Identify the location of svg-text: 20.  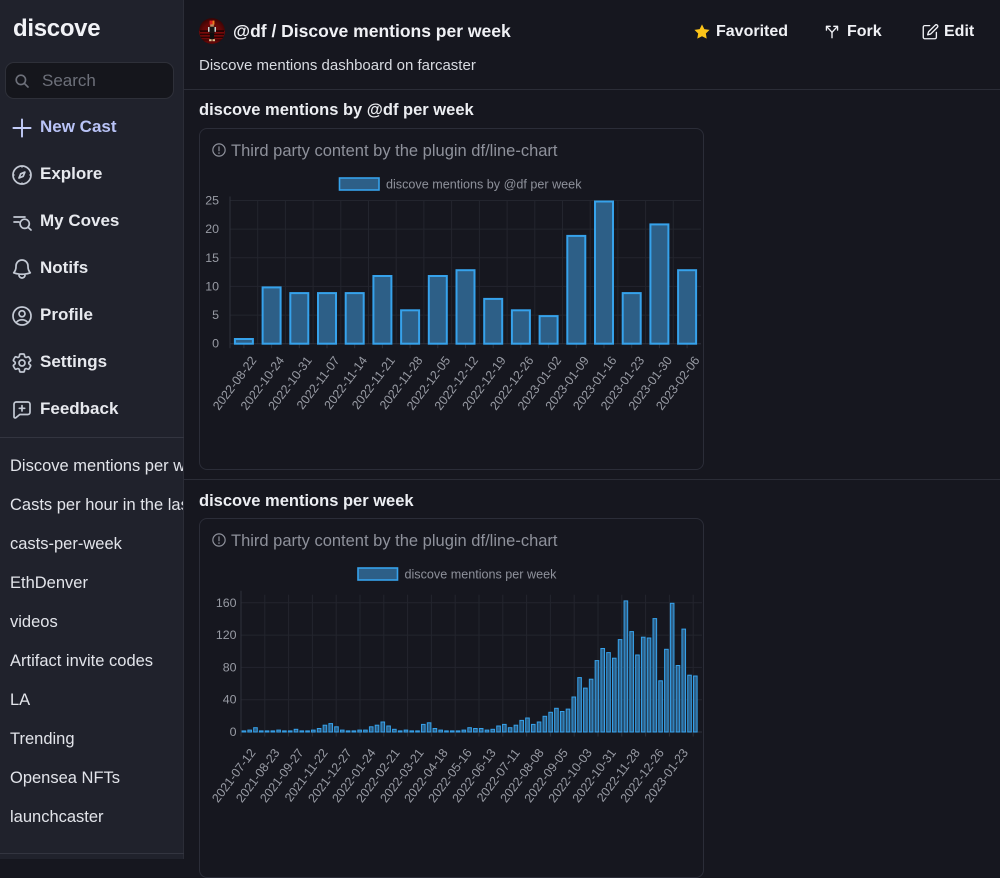
(212, 229).